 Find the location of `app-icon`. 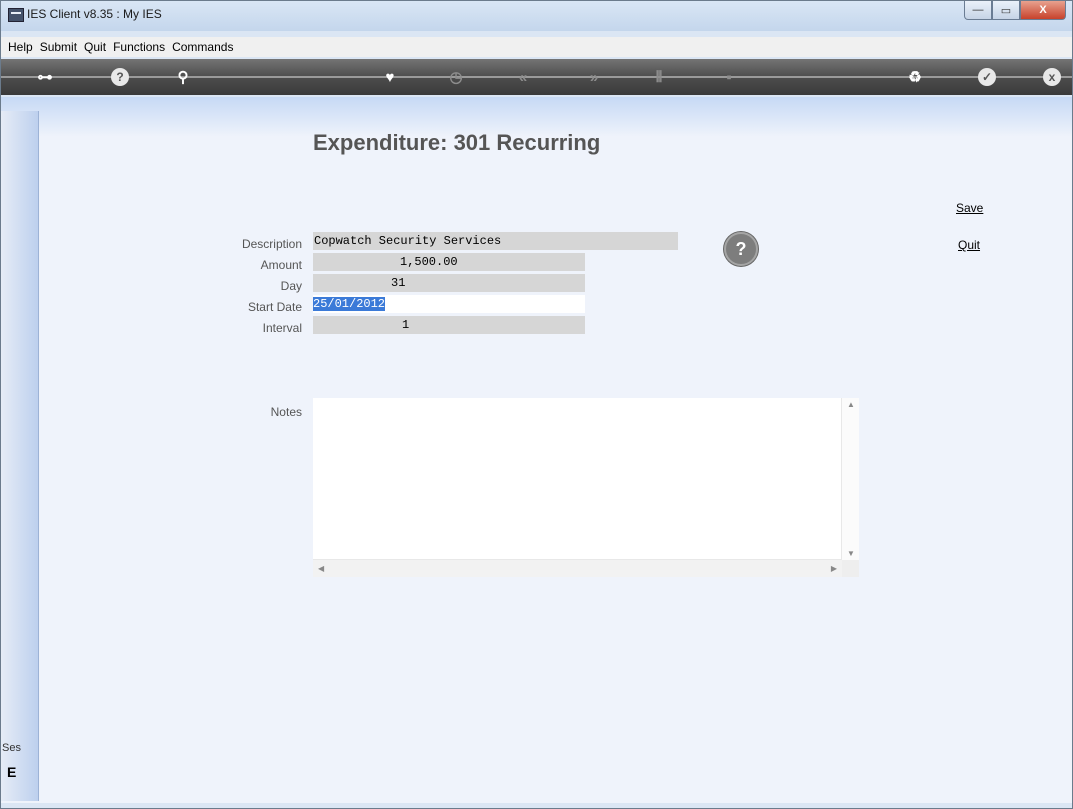

app-icon is located at coordinates (16, 15).